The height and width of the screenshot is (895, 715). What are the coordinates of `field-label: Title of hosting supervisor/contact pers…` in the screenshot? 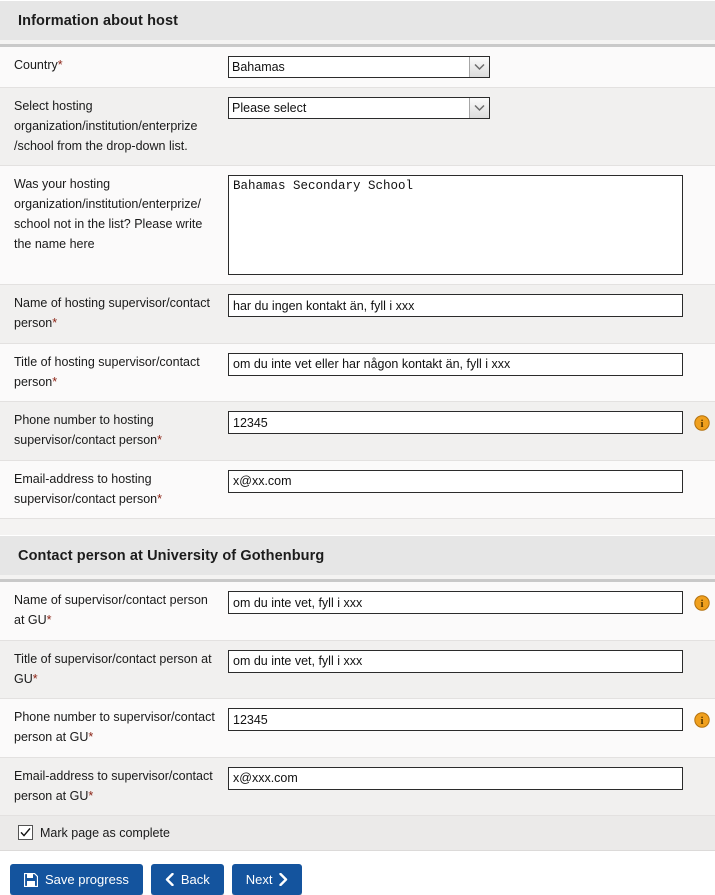 It's located at (107, 371).